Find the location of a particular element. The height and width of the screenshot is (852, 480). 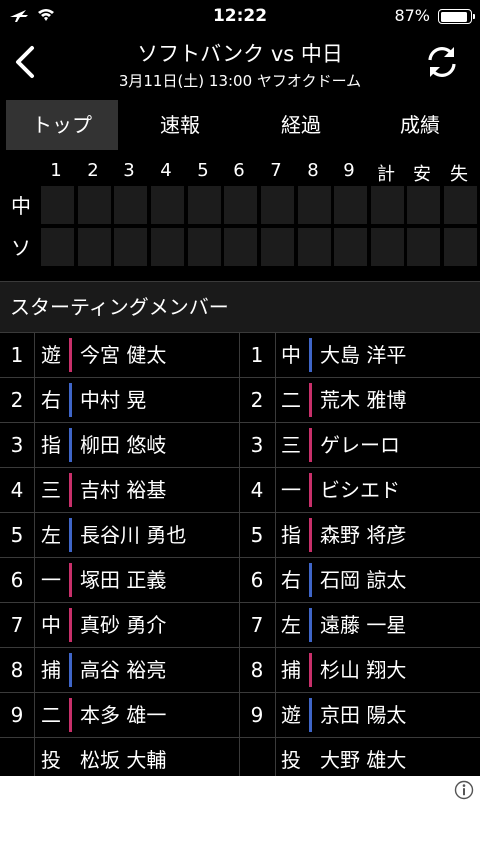

tab-progress: 経過 is located at coordinates (301, 125).